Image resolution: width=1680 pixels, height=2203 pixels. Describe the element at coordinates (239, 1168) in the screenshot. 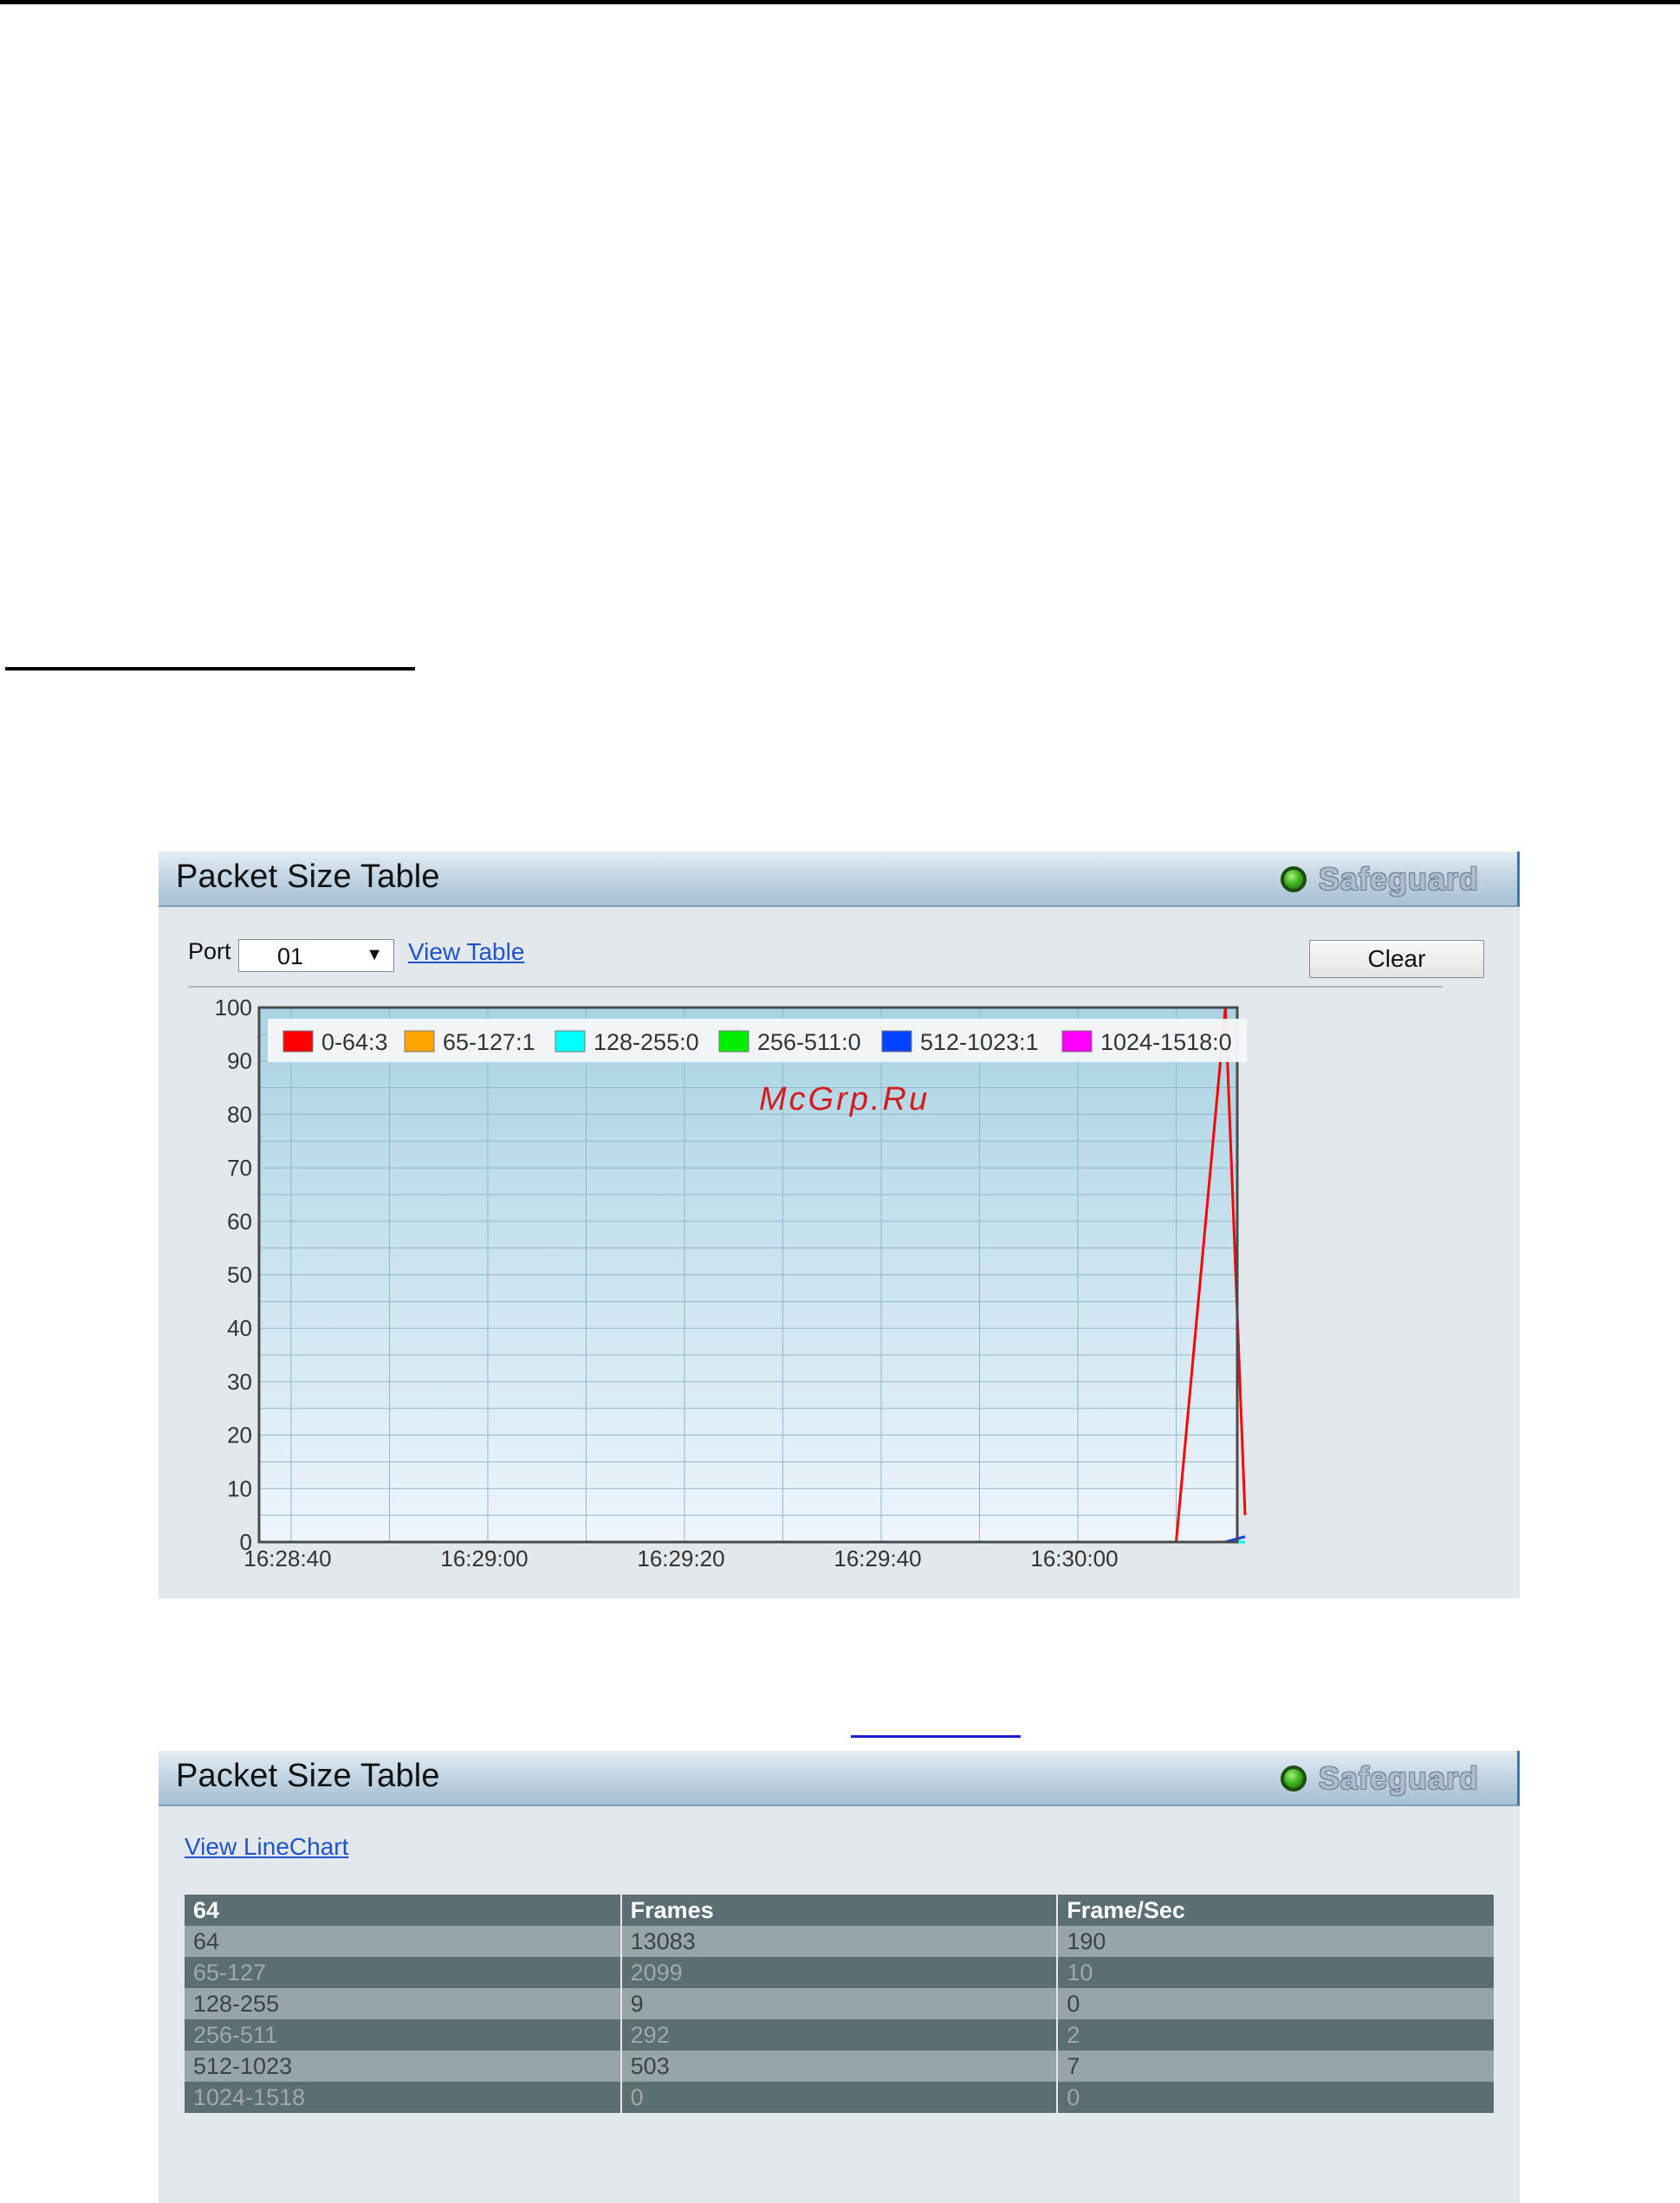

I see `y-tick-label: 70` at that location.